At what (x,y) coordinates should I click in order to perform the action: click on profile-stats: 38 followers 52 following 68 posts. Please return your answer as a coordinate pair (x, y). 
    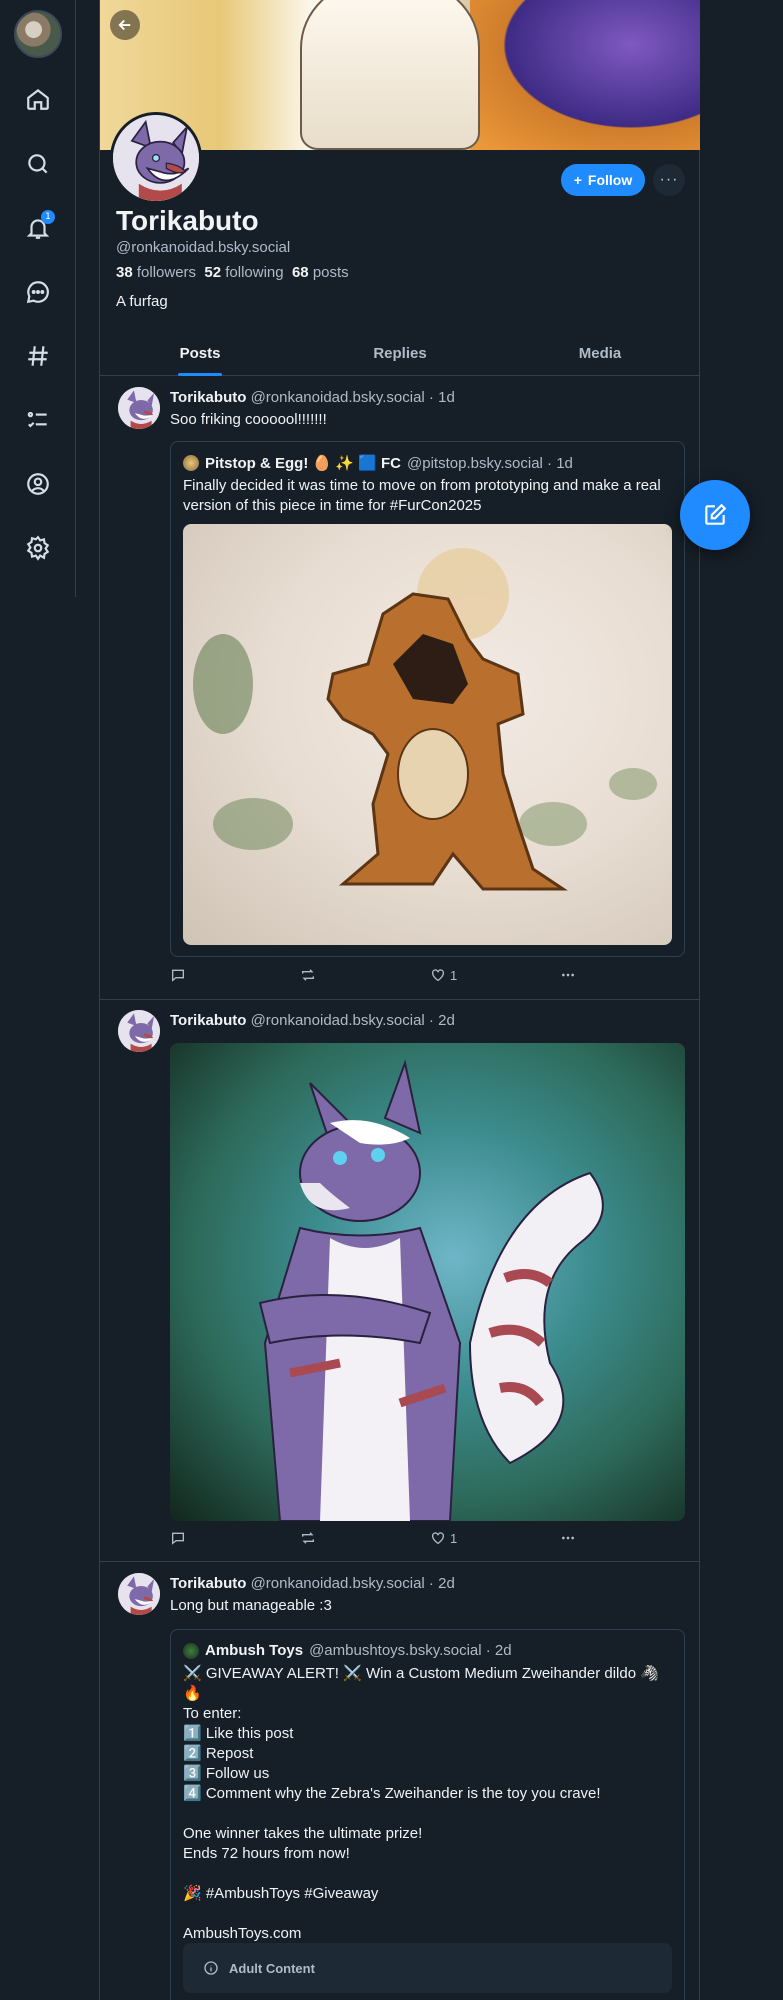
    Looking at the image, I should click on (232, 272).